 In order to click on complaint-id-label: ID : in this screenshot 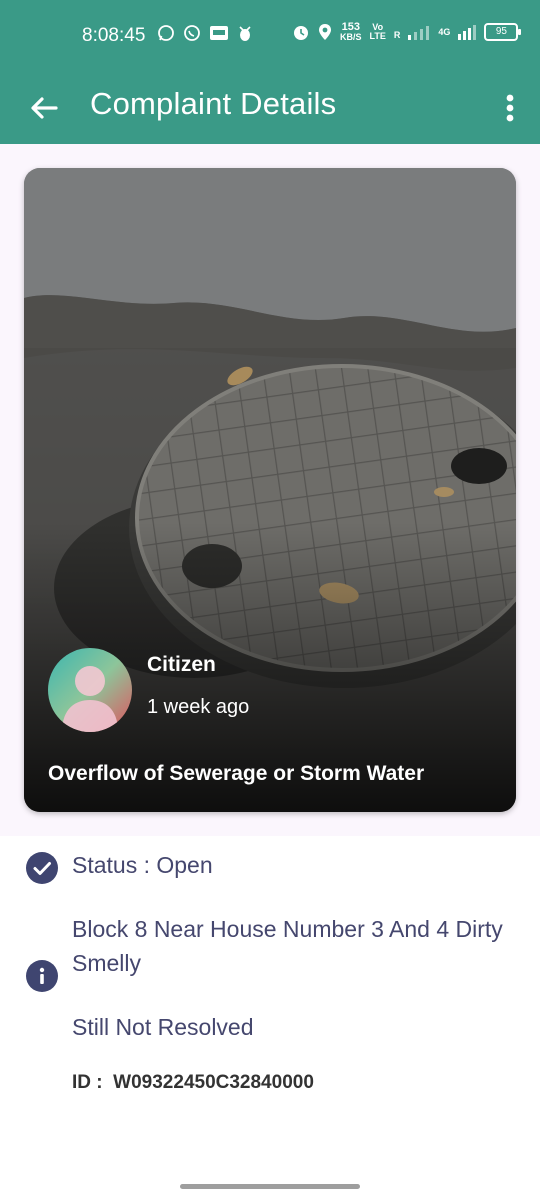, I will do `click(87, 1082)`.